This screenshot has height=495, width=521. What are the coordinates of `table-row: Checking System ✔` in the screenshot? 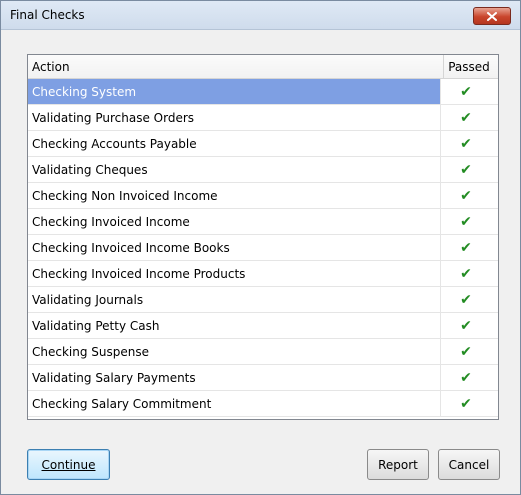 It's located at (263, 92).